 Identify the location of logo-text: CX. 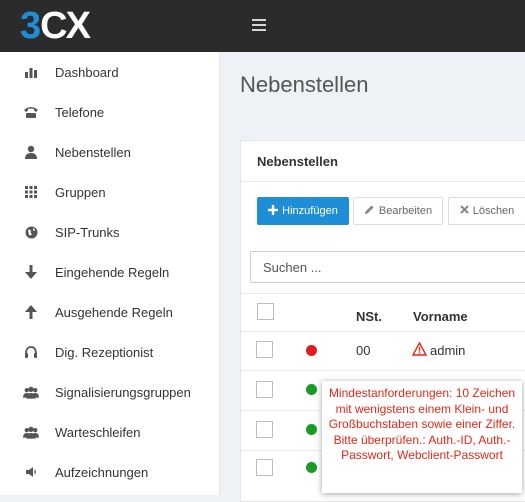
(65, 26).